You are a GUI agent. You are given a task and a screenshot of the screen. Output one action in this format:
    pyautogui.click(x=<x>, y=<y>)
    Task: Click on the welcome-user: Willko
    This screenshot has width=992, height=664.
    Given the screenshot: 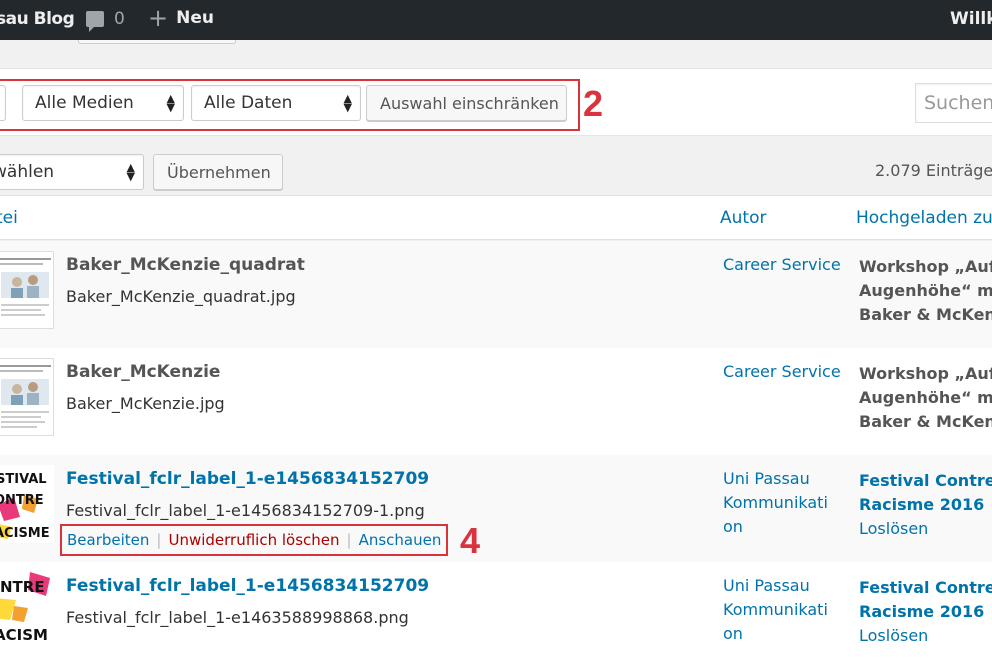 What is the action you would take?
    pyautogui.click(x=971, y=19)
    